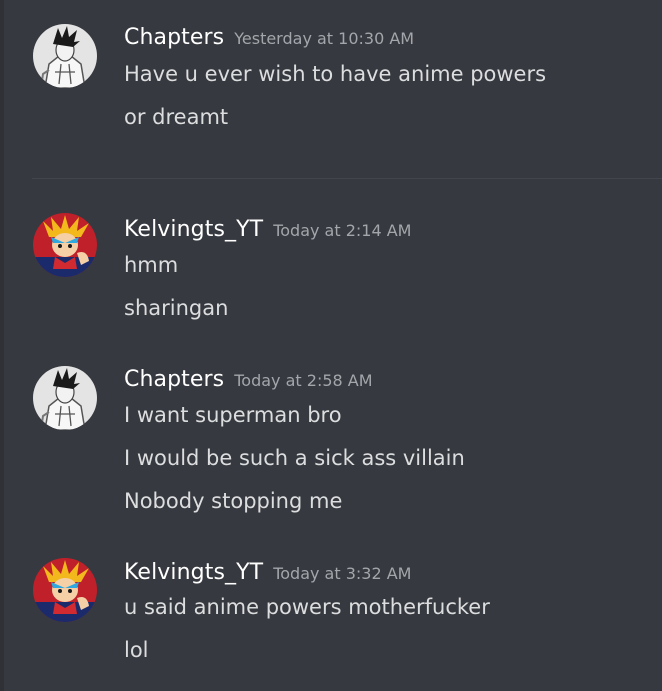  I want to click on message-text: hmm, so click(151, 265).